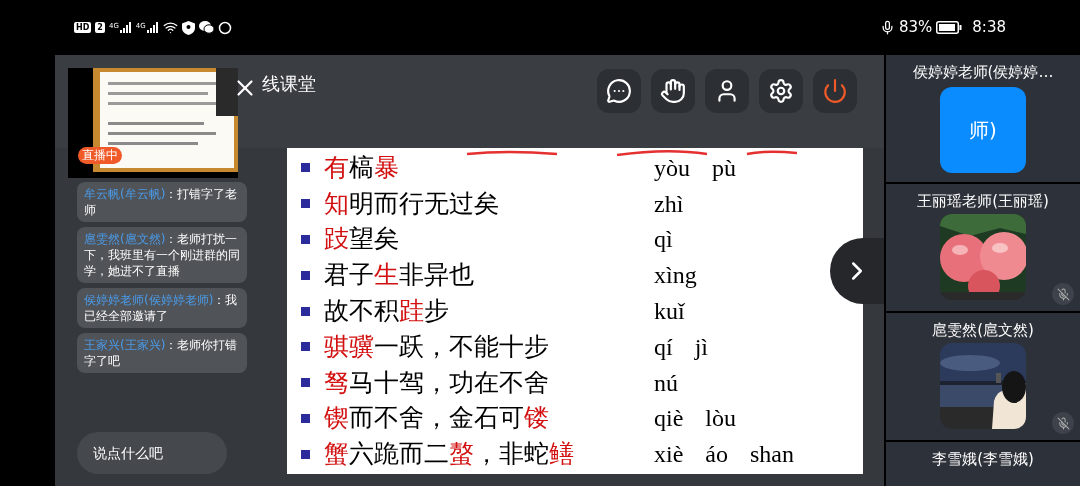 This screenshot has width=1080, height=486. What do you see at coordinates (983, 330) in the screenshot?
I see `participant-name: 扈雯然(扈文然)` at bounding box center [983, 330].